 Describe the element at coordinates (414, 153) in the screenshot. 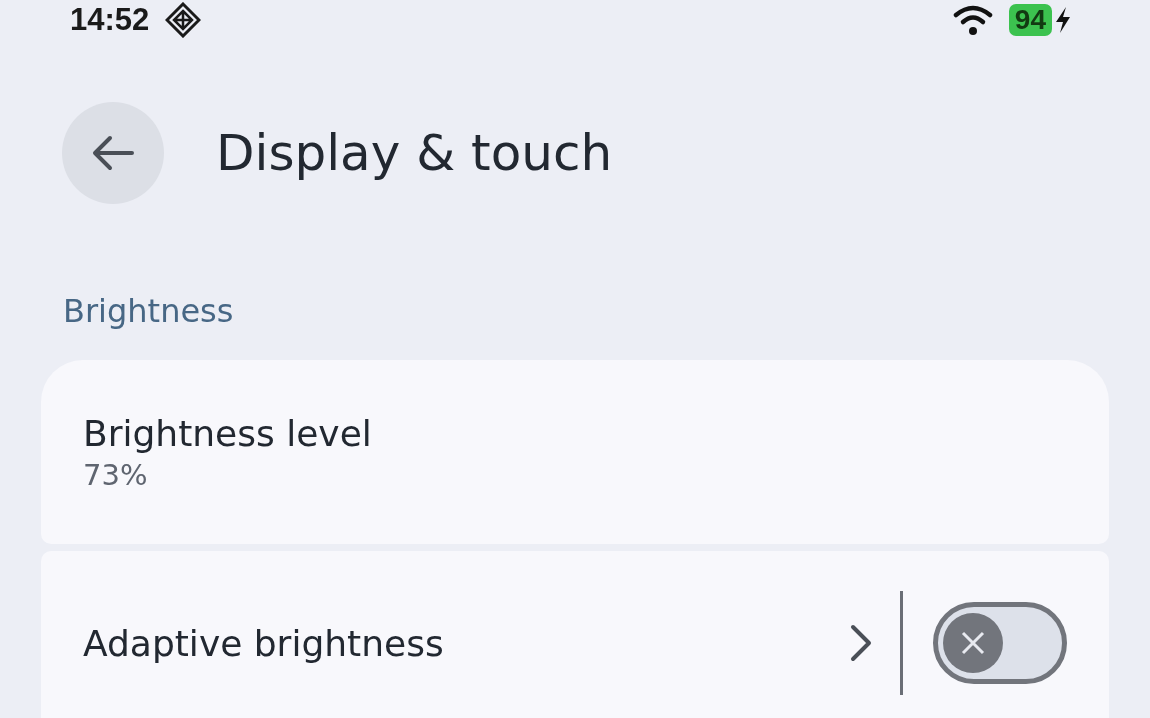

I see `page-title: Display & touch` at that location.